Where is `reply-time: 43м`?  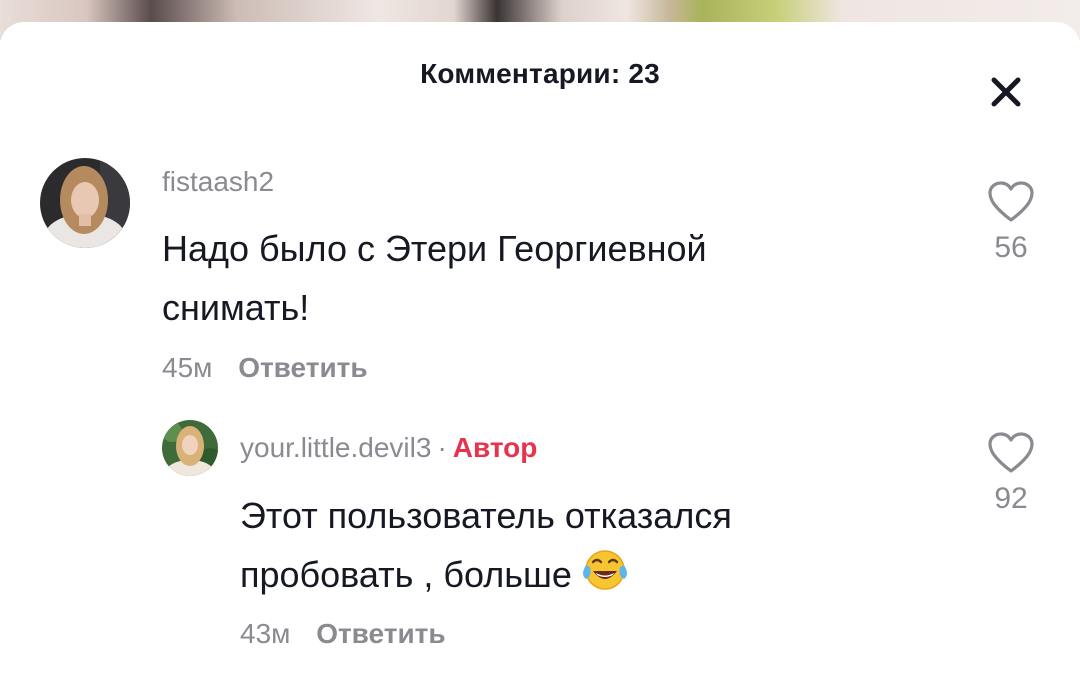 reply-time: 43м is located at coordinates (265, 633).